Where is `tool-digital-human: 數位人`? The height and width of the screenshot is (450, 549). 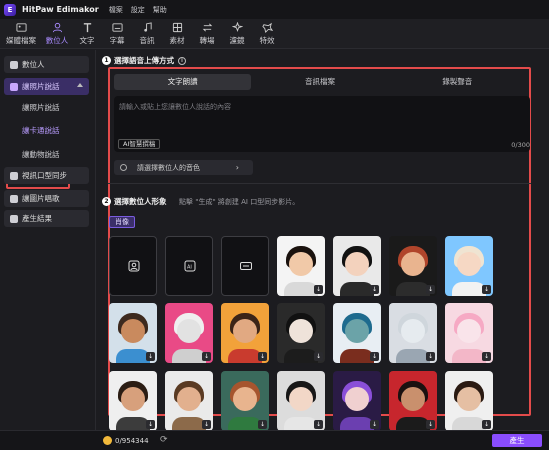 tool-digital-human: 數位人 is located at coordinates (57, 34).